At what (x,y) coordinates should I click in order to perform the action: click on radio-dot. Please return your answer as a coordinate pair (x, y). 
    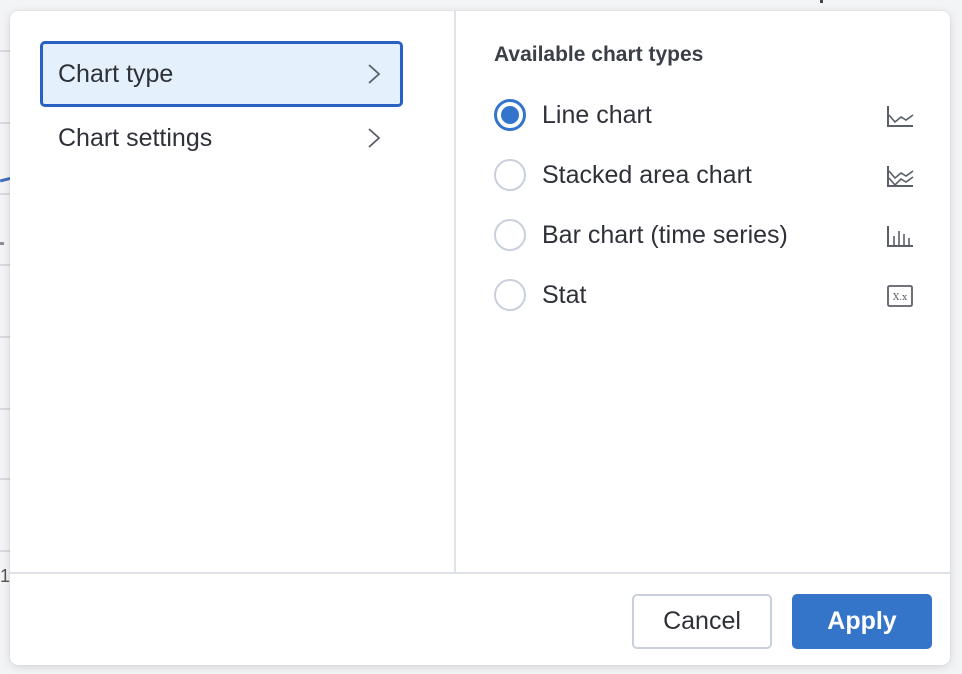
    Looking at the image, I should click on (510, 115).